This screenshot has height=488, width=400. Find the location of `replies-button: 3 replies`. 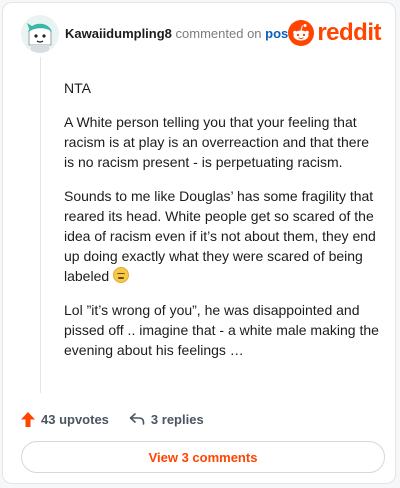

replies-button: 3 replies is located at coordinates (166, 419).